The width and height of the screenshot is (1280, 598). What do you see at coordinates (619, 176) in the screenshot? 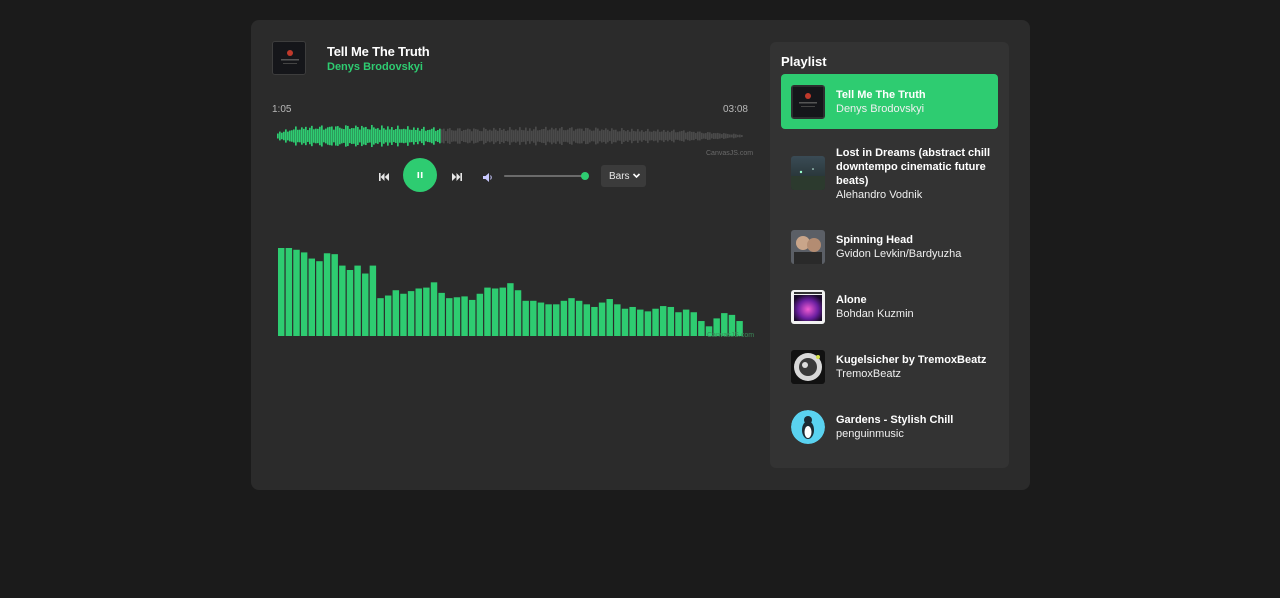
I see `visualizer-mode-value: Bars` at bounding box center [619, 176].